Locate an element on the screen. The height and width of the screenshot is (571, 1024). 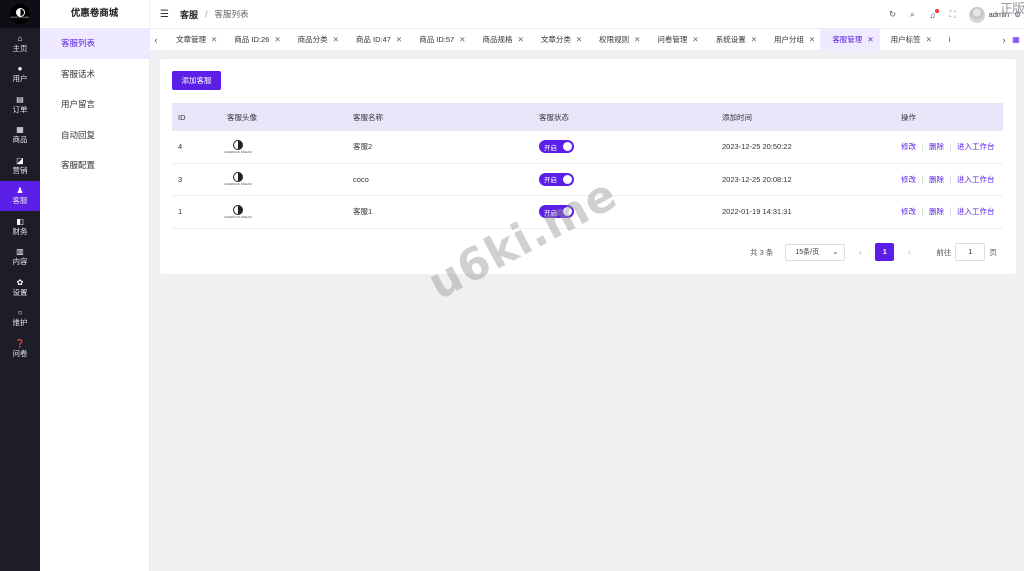
tab-item: 文章分类 ✕ is located at coordinates (558, 40).